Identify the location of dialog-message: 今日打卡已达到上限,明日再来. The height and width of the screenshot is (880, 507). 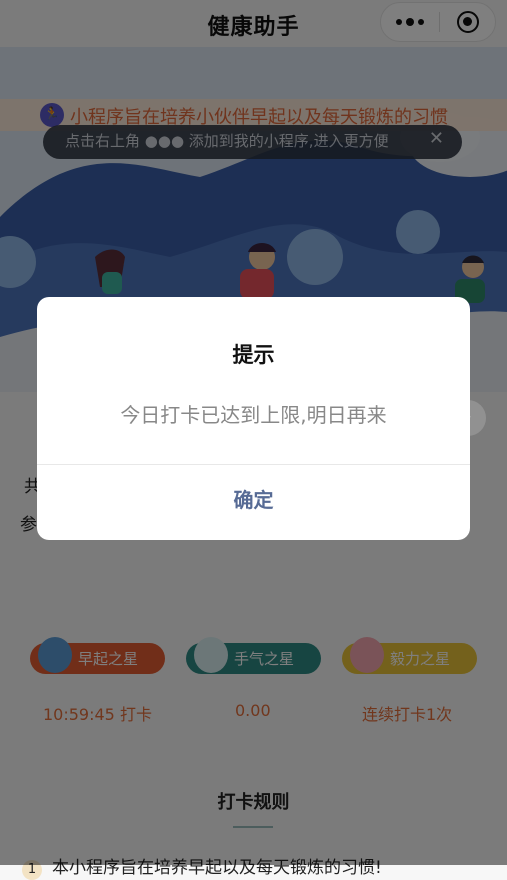
(253, 415).